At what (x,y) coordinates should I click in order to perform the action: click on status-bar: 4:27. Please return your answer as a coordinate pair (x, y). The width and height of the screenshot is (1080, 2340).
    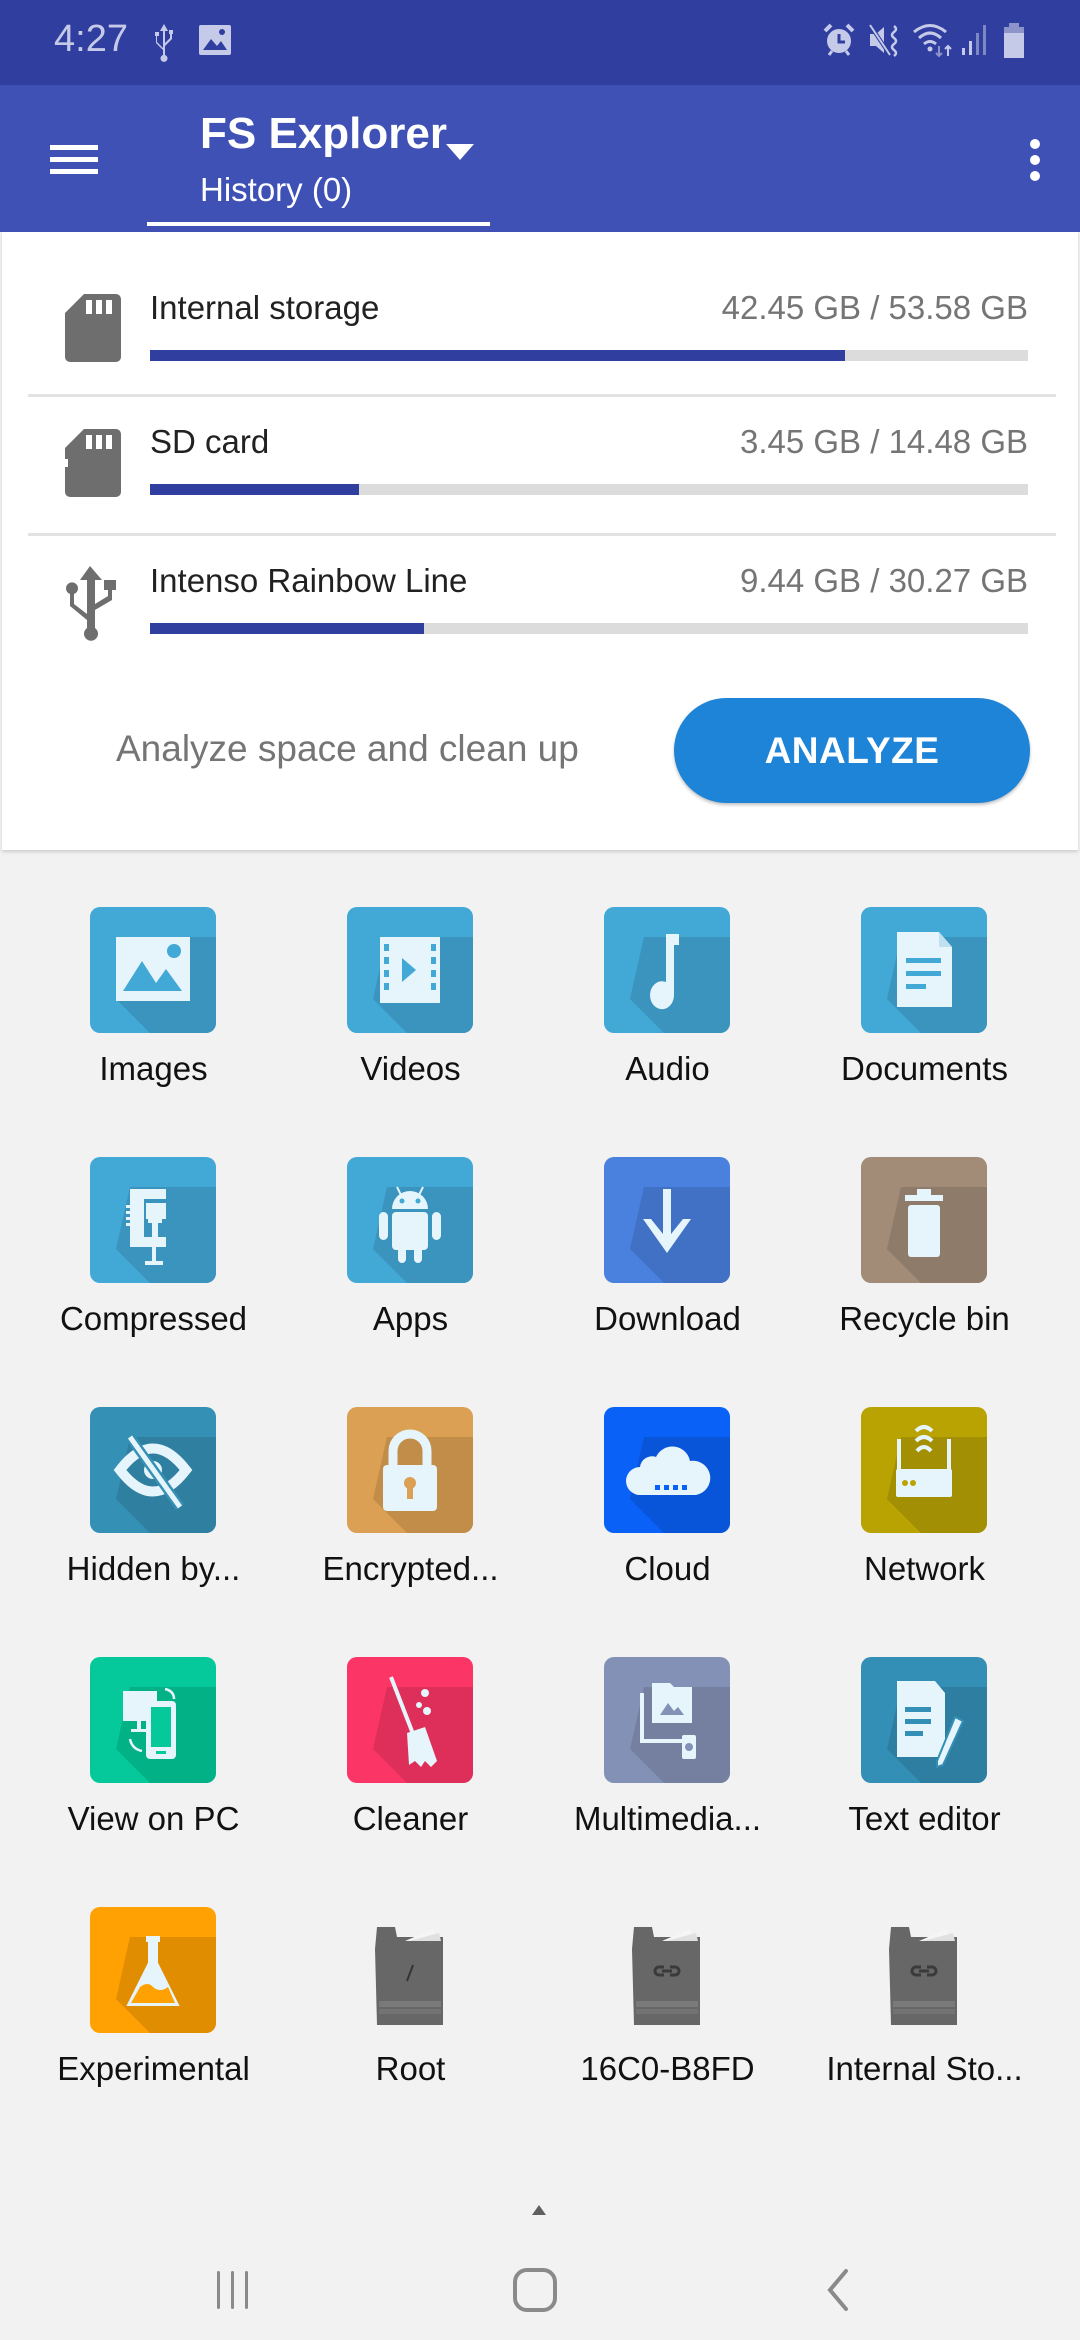
    Looking at the image, I should click on (540, 42).